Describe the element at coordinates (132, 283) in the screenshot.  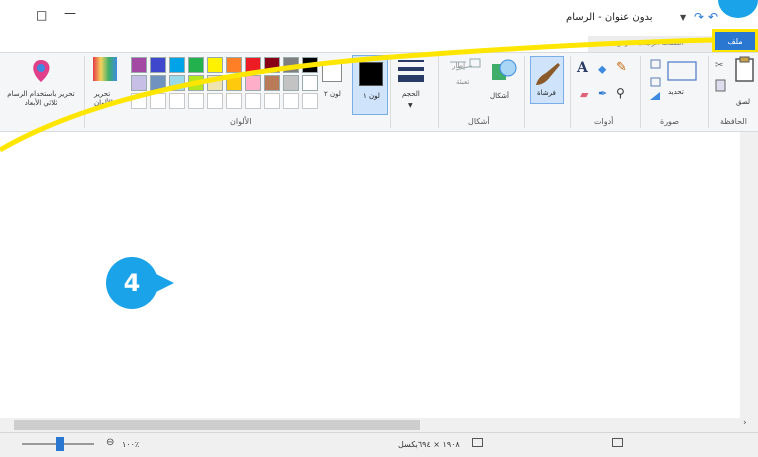
I see `step-badge: 4` at that location.